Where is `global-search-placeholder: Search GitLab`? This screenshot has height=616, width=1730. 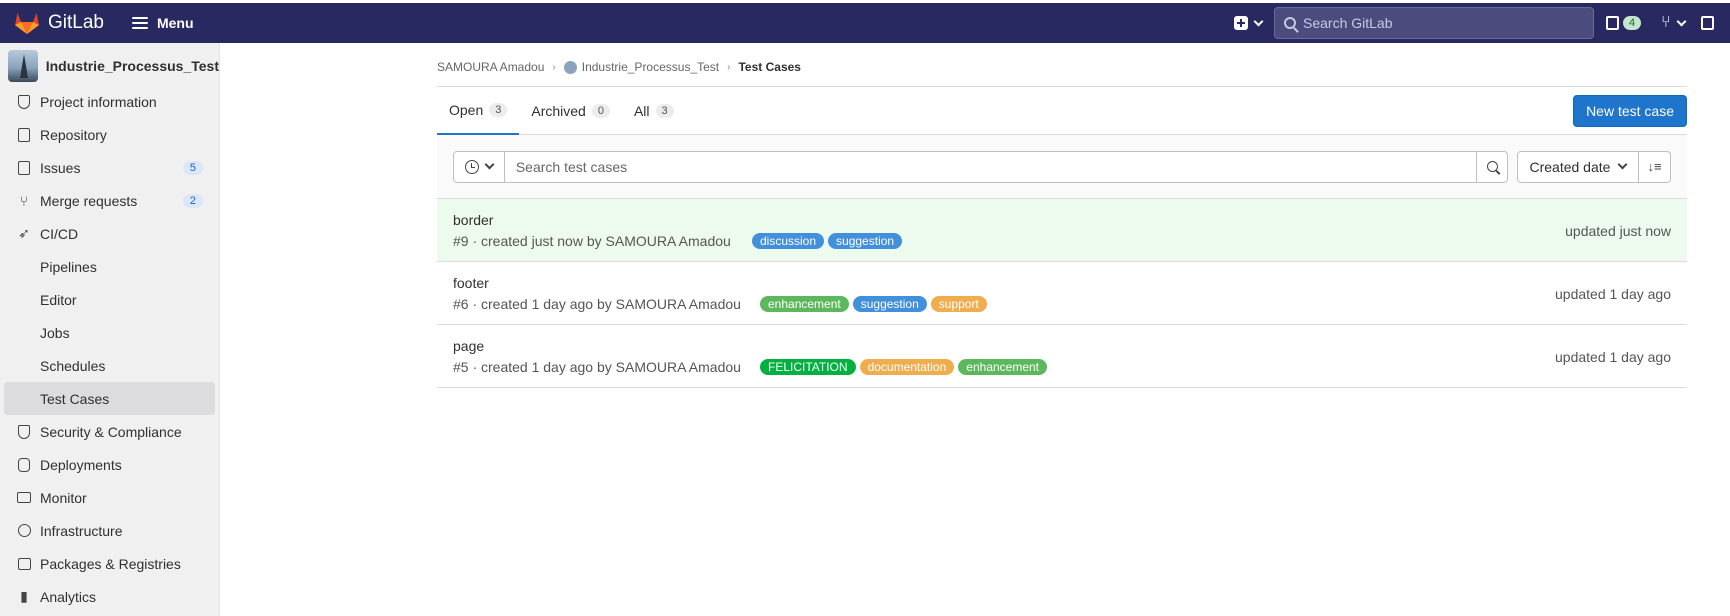 global-search-placeholder: Search GitLab is located at coordinates (1348, 23).